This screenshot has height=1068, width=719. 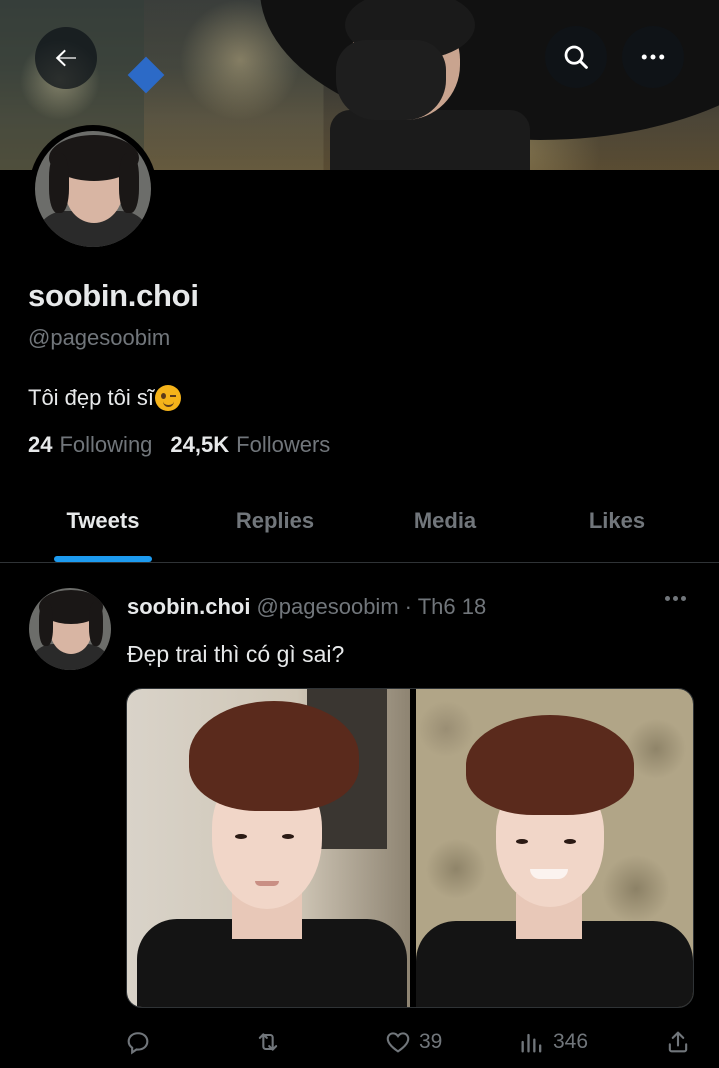 I want to click on views-icon, so click(x=531, y=1043).